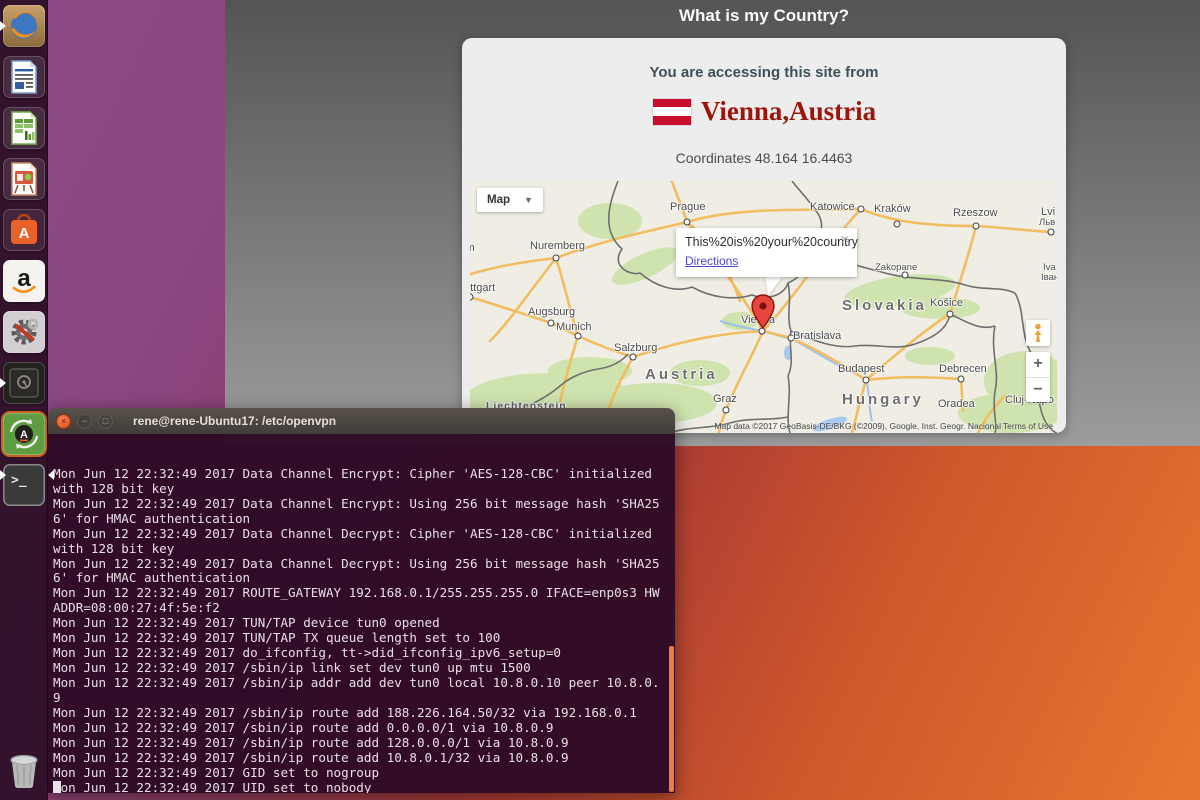 This screenshot has width=1200, height=800. Describe the element at coordinates (24, 179) in the screenshot. I see `launcher-item-libreoffice-impress` at that location.